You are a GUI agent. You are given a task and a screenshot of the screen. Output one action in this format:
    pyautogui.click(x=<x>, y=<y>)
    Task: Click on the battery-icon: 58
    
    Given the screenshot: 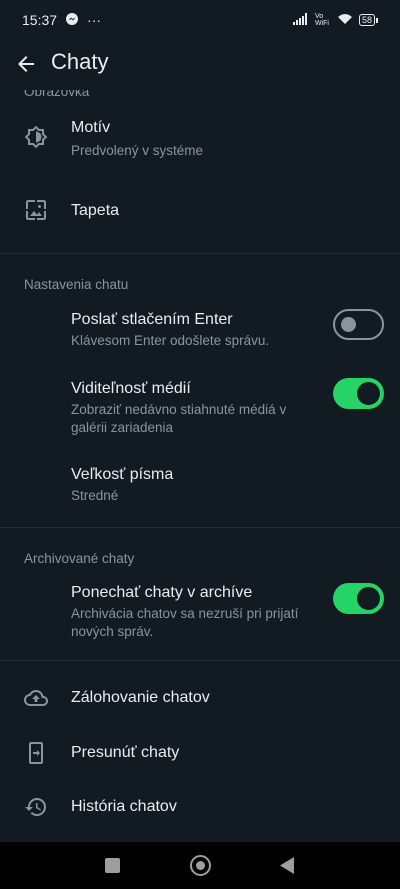 What is the action you would take?
    pyautogui.click(x=368, y=20)
    